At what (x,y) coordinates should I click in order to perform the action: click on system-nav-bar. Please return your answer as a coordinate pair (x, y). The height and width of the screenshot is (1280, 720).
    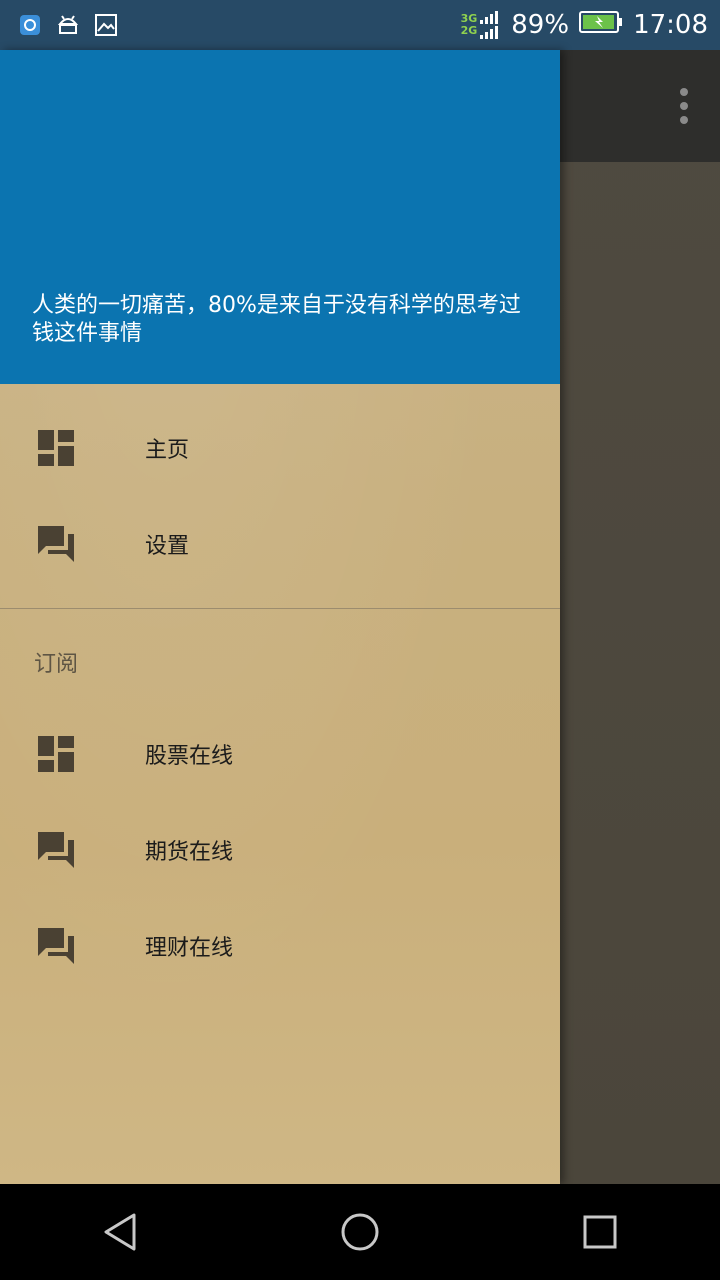
    Looking at the image, I should click on (360, 1232).